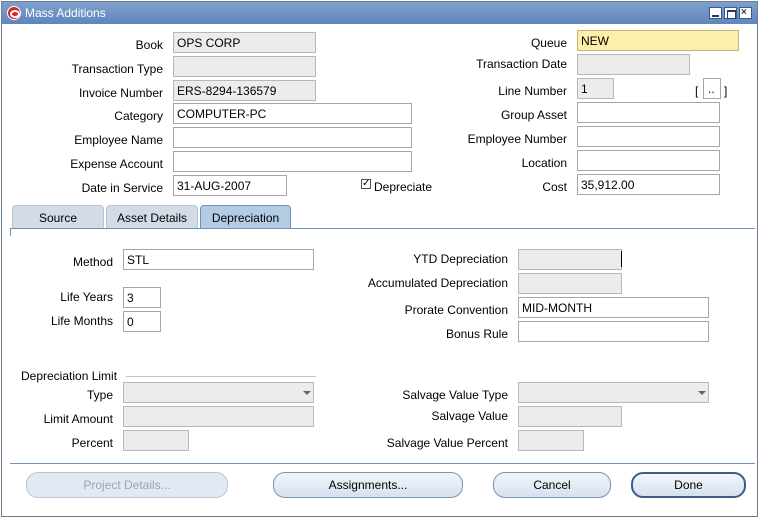  What do you see at coordinates (58, 216) in the screenshot?
I see `tab-source: Source` at bounding box center [58, 216].